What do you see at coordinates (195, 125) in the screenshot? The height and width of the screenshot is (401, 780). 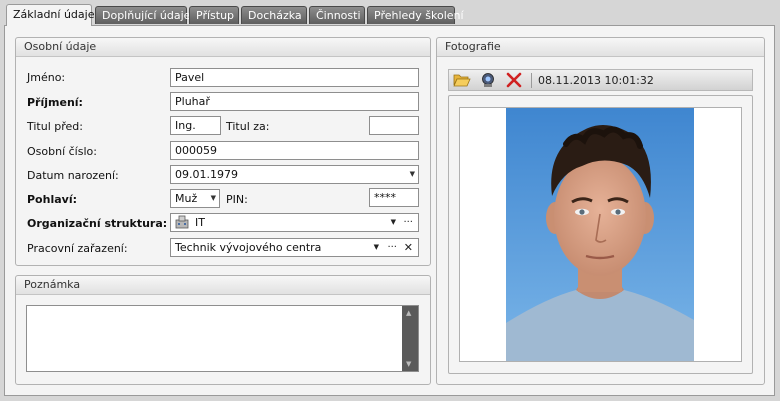 I see `title-before-field: Ing.` at bounding box center [195, 125].